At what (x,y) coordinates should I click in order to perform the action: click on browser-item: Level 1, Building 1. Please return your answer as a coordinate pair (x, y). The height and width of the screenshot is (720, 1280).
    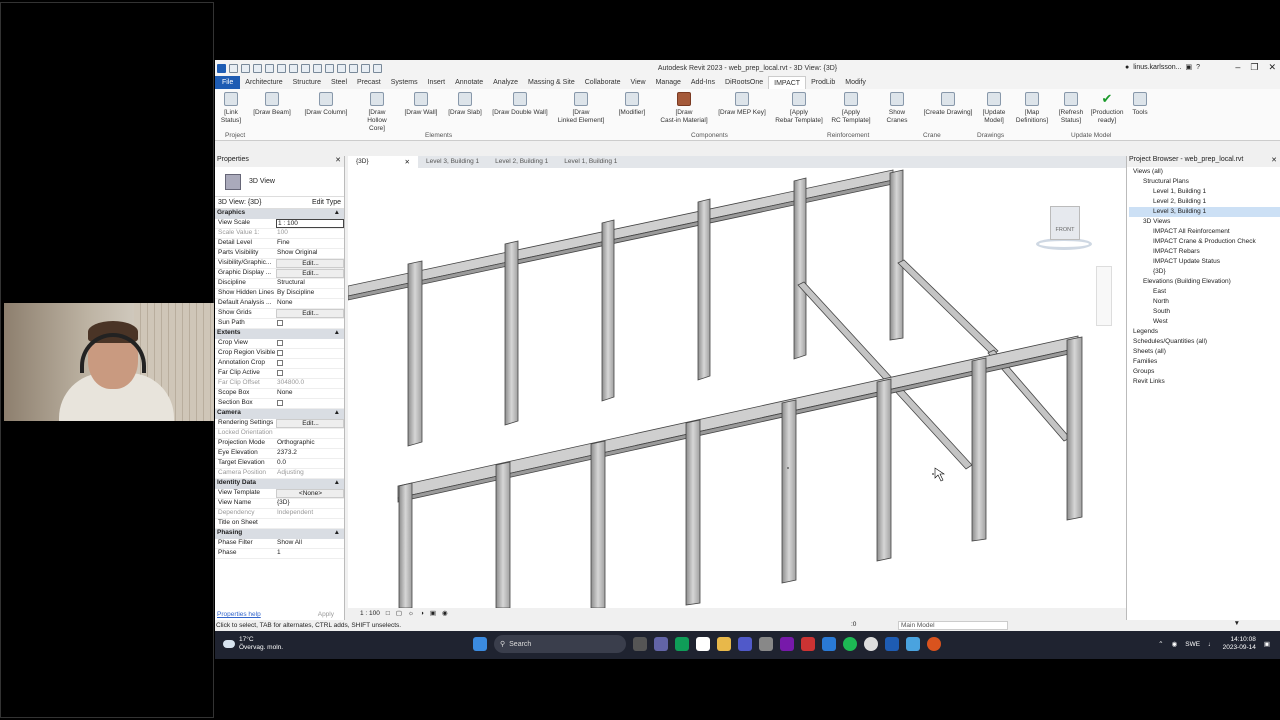
    Looking at the image, I should click on (1204, 192).